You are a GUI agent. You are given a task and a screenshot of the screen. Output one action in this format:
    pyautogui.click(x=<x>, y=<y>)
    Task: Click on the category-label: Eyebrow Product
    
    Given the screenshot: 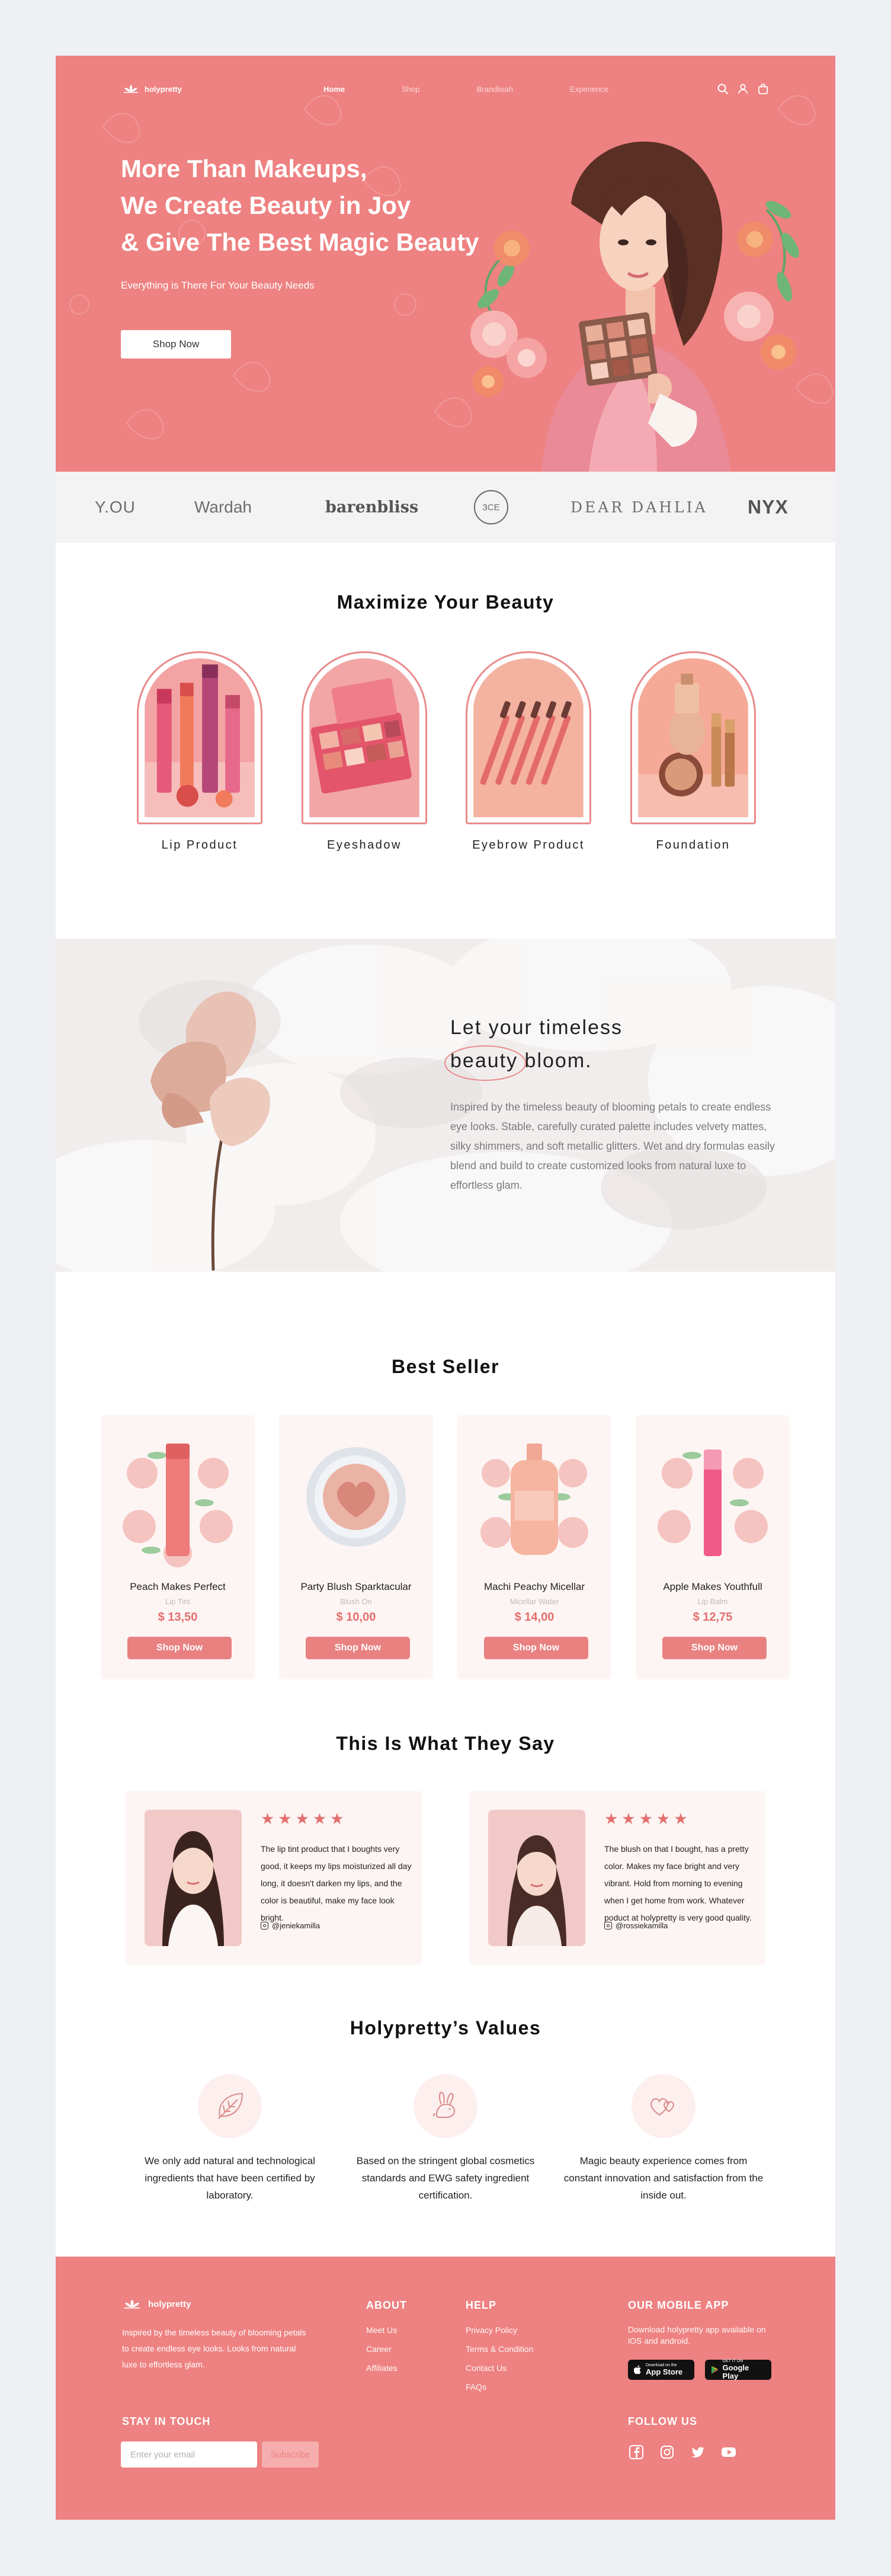 What is the action you would take?
    pyautogui.click(x=528, y=845)
    